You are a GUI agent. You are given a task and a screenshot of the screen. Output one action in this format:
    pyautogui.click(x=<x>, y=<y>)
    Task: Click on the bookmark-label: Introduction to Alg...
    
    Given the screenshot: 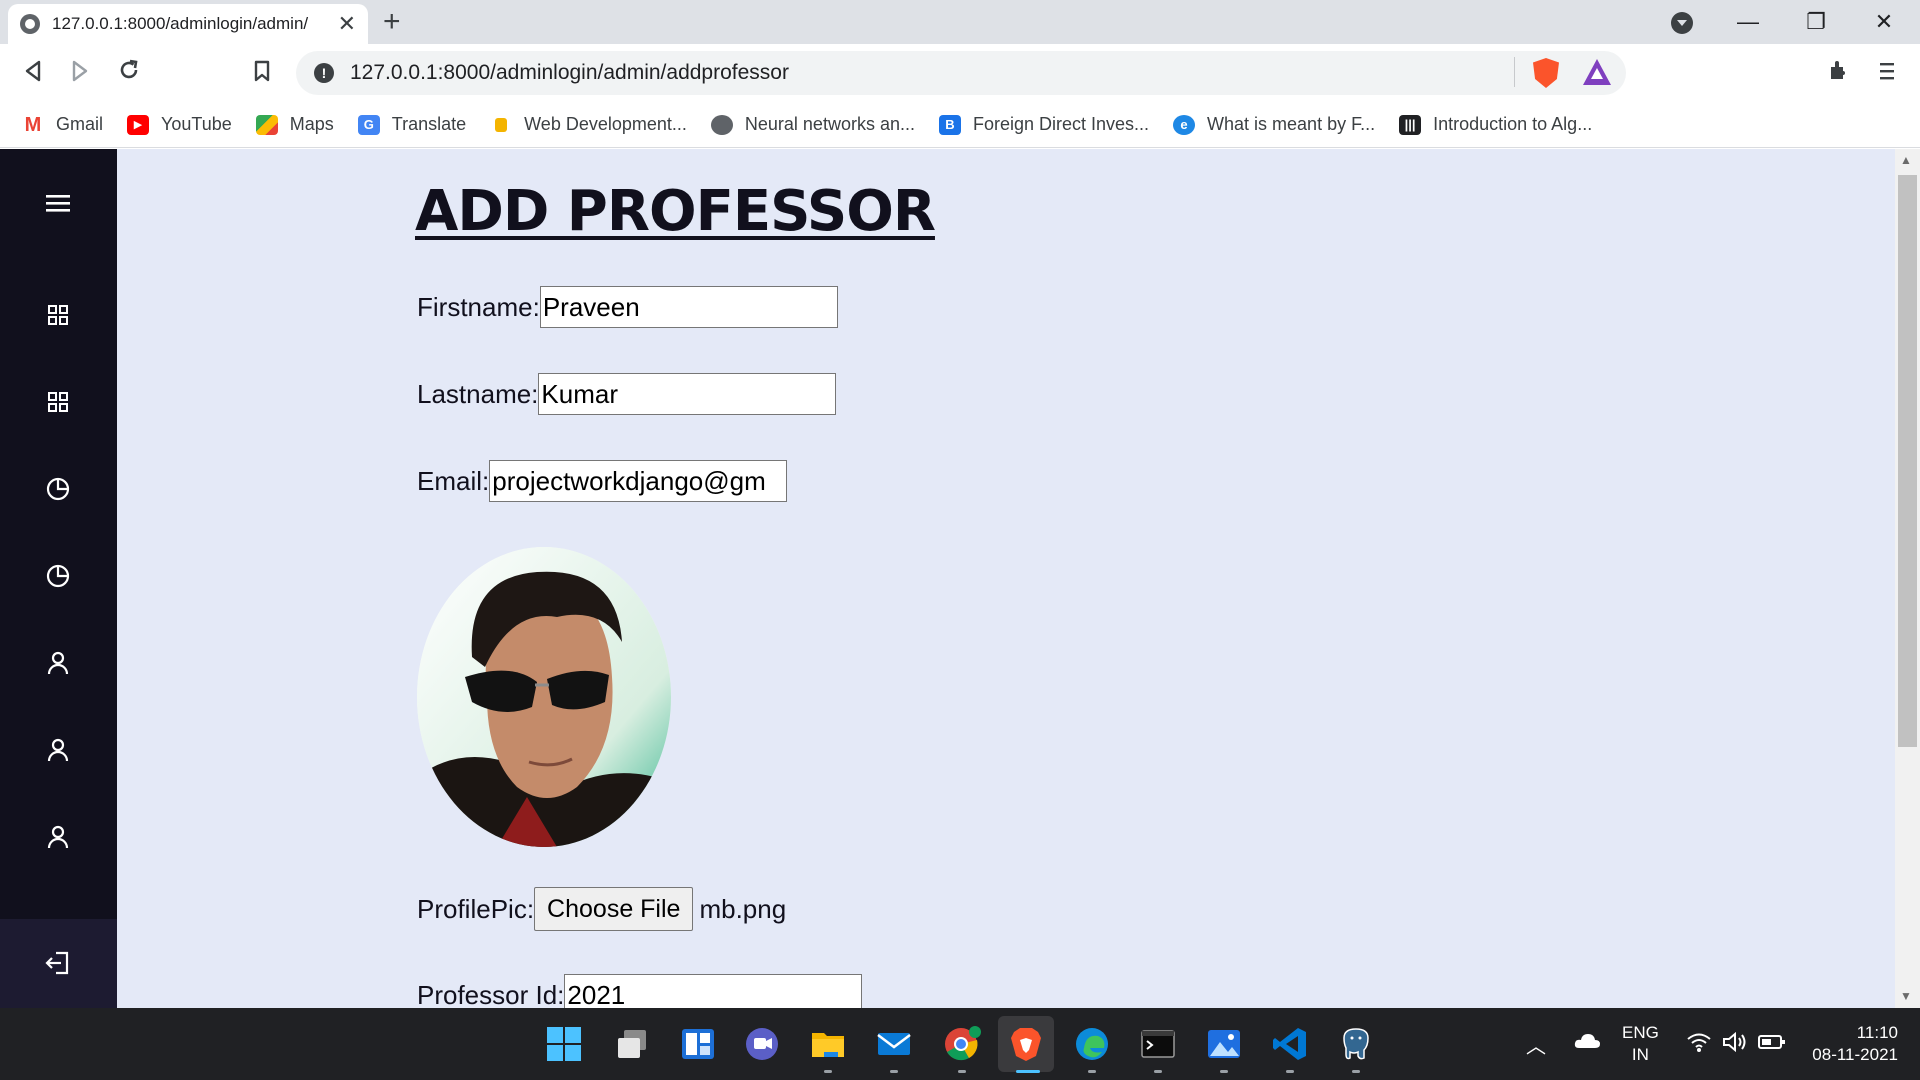 What is the action you would take?
    pyautogui.click(x=1513, y=124)
    